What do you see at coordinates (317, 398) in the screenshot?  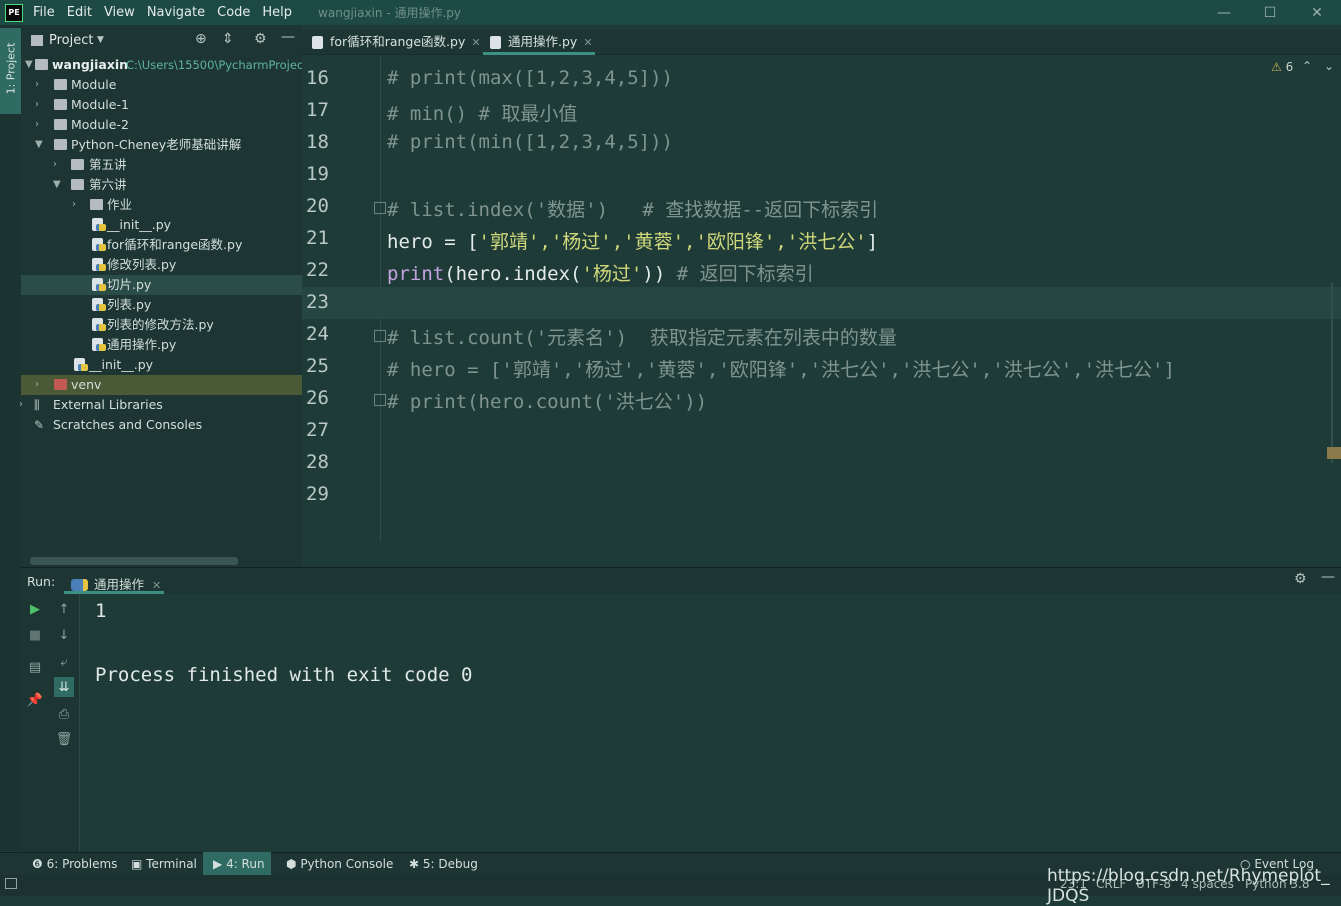 I see `line-number: 26` at bounding box center [317, 398].